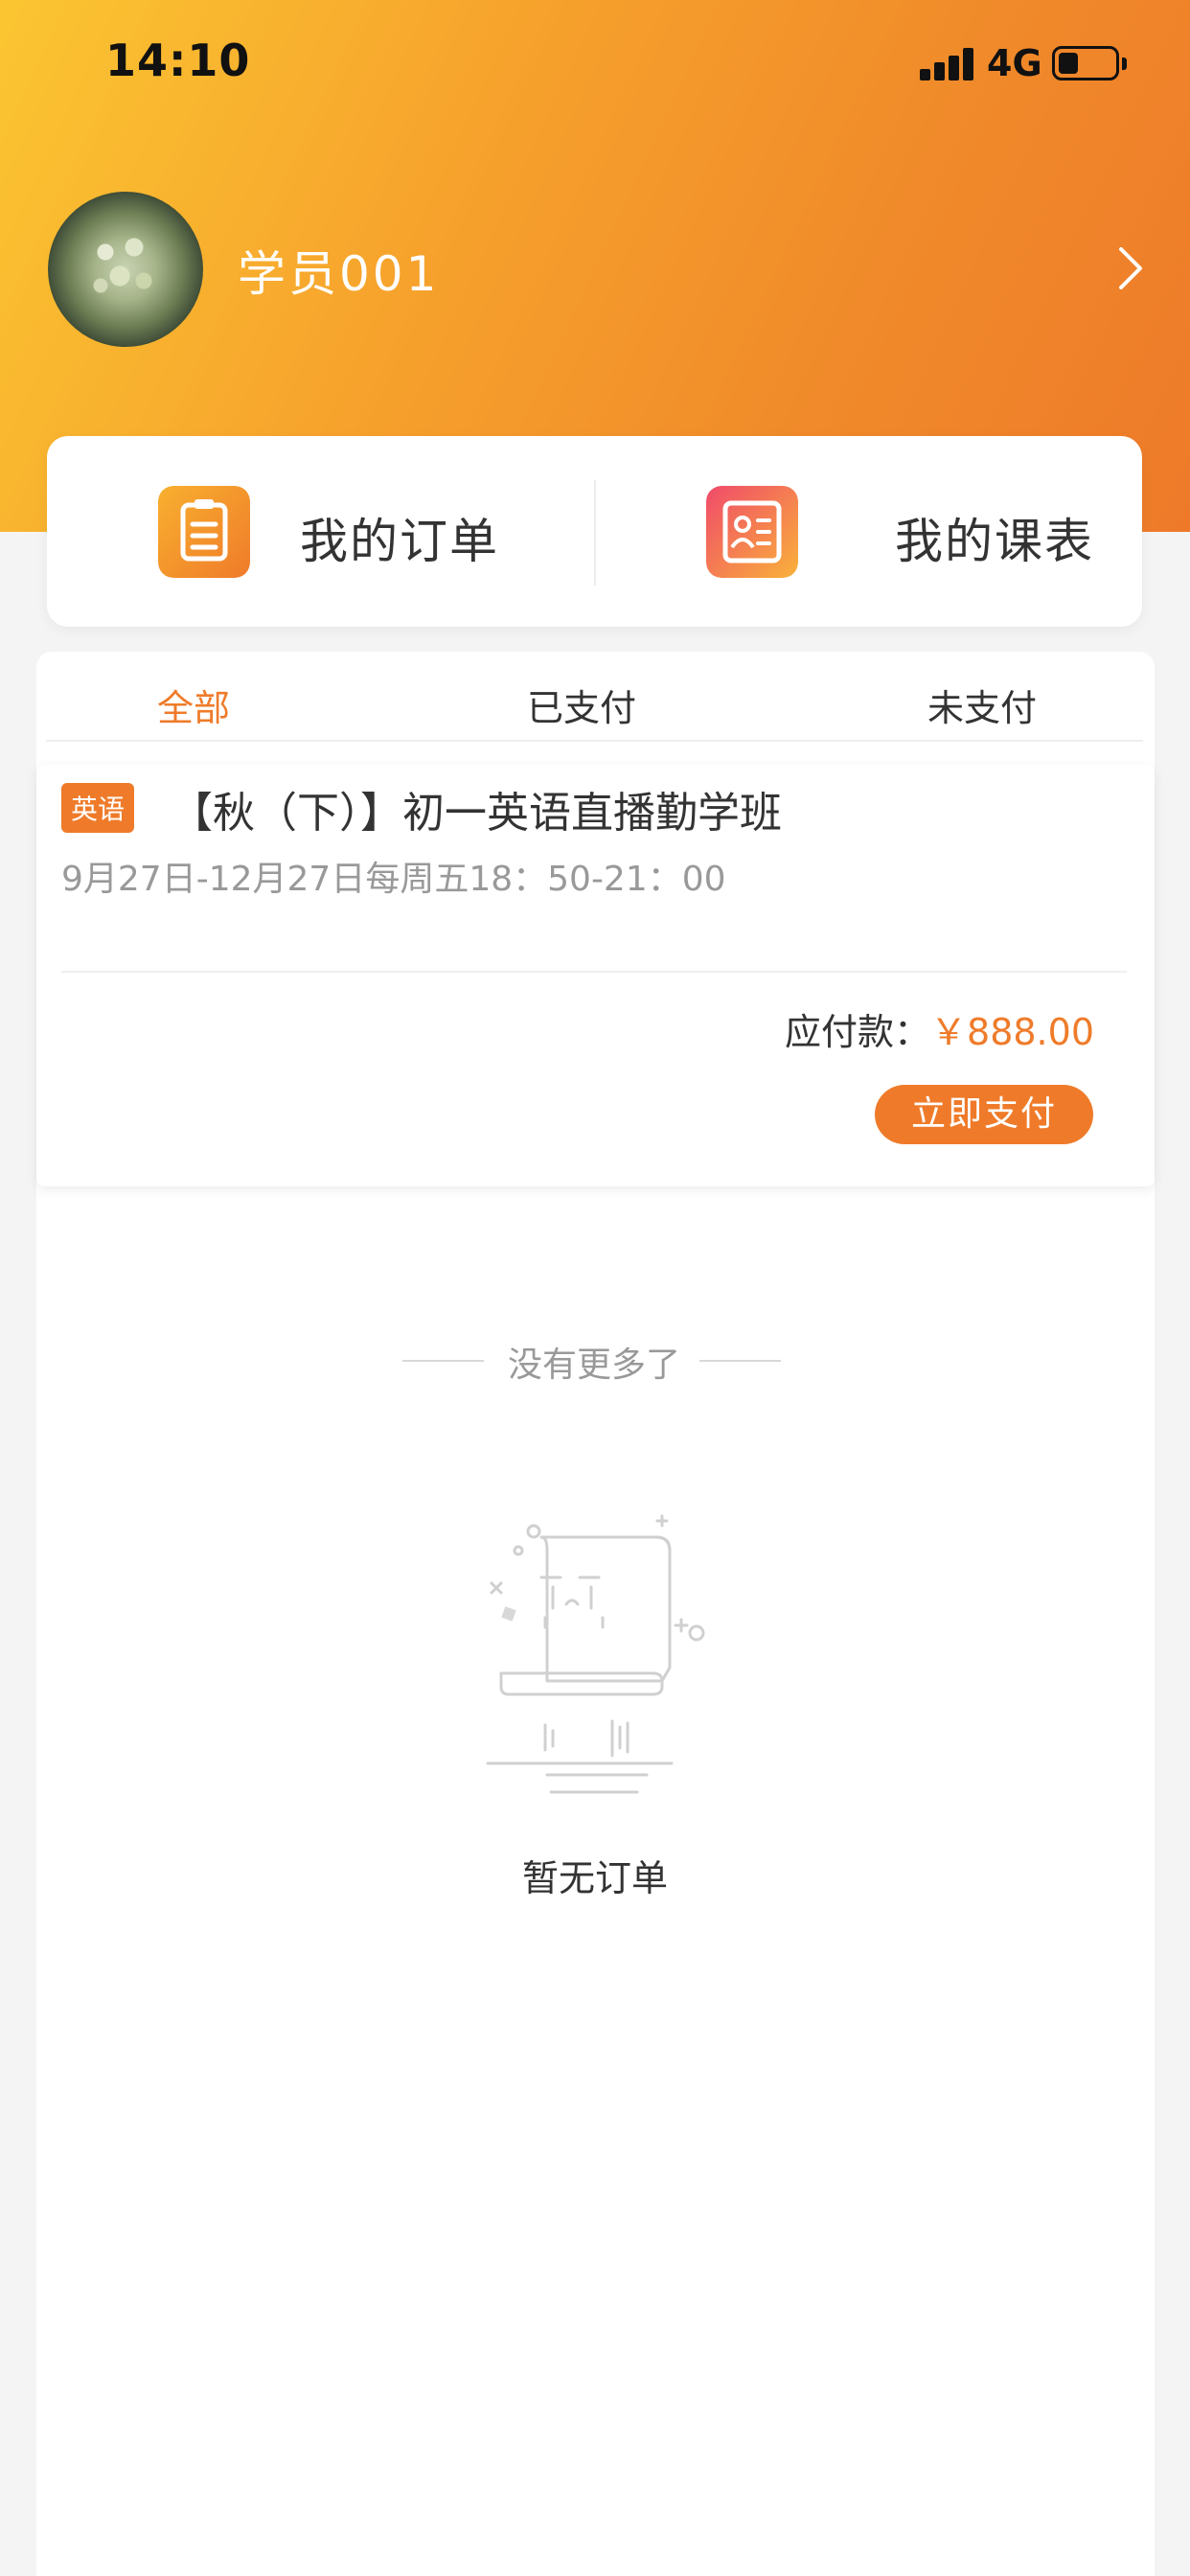 This screenshot has height=2576, width=1190. I want to click on pay-now-button: 立即支付, so click(984, 1114).